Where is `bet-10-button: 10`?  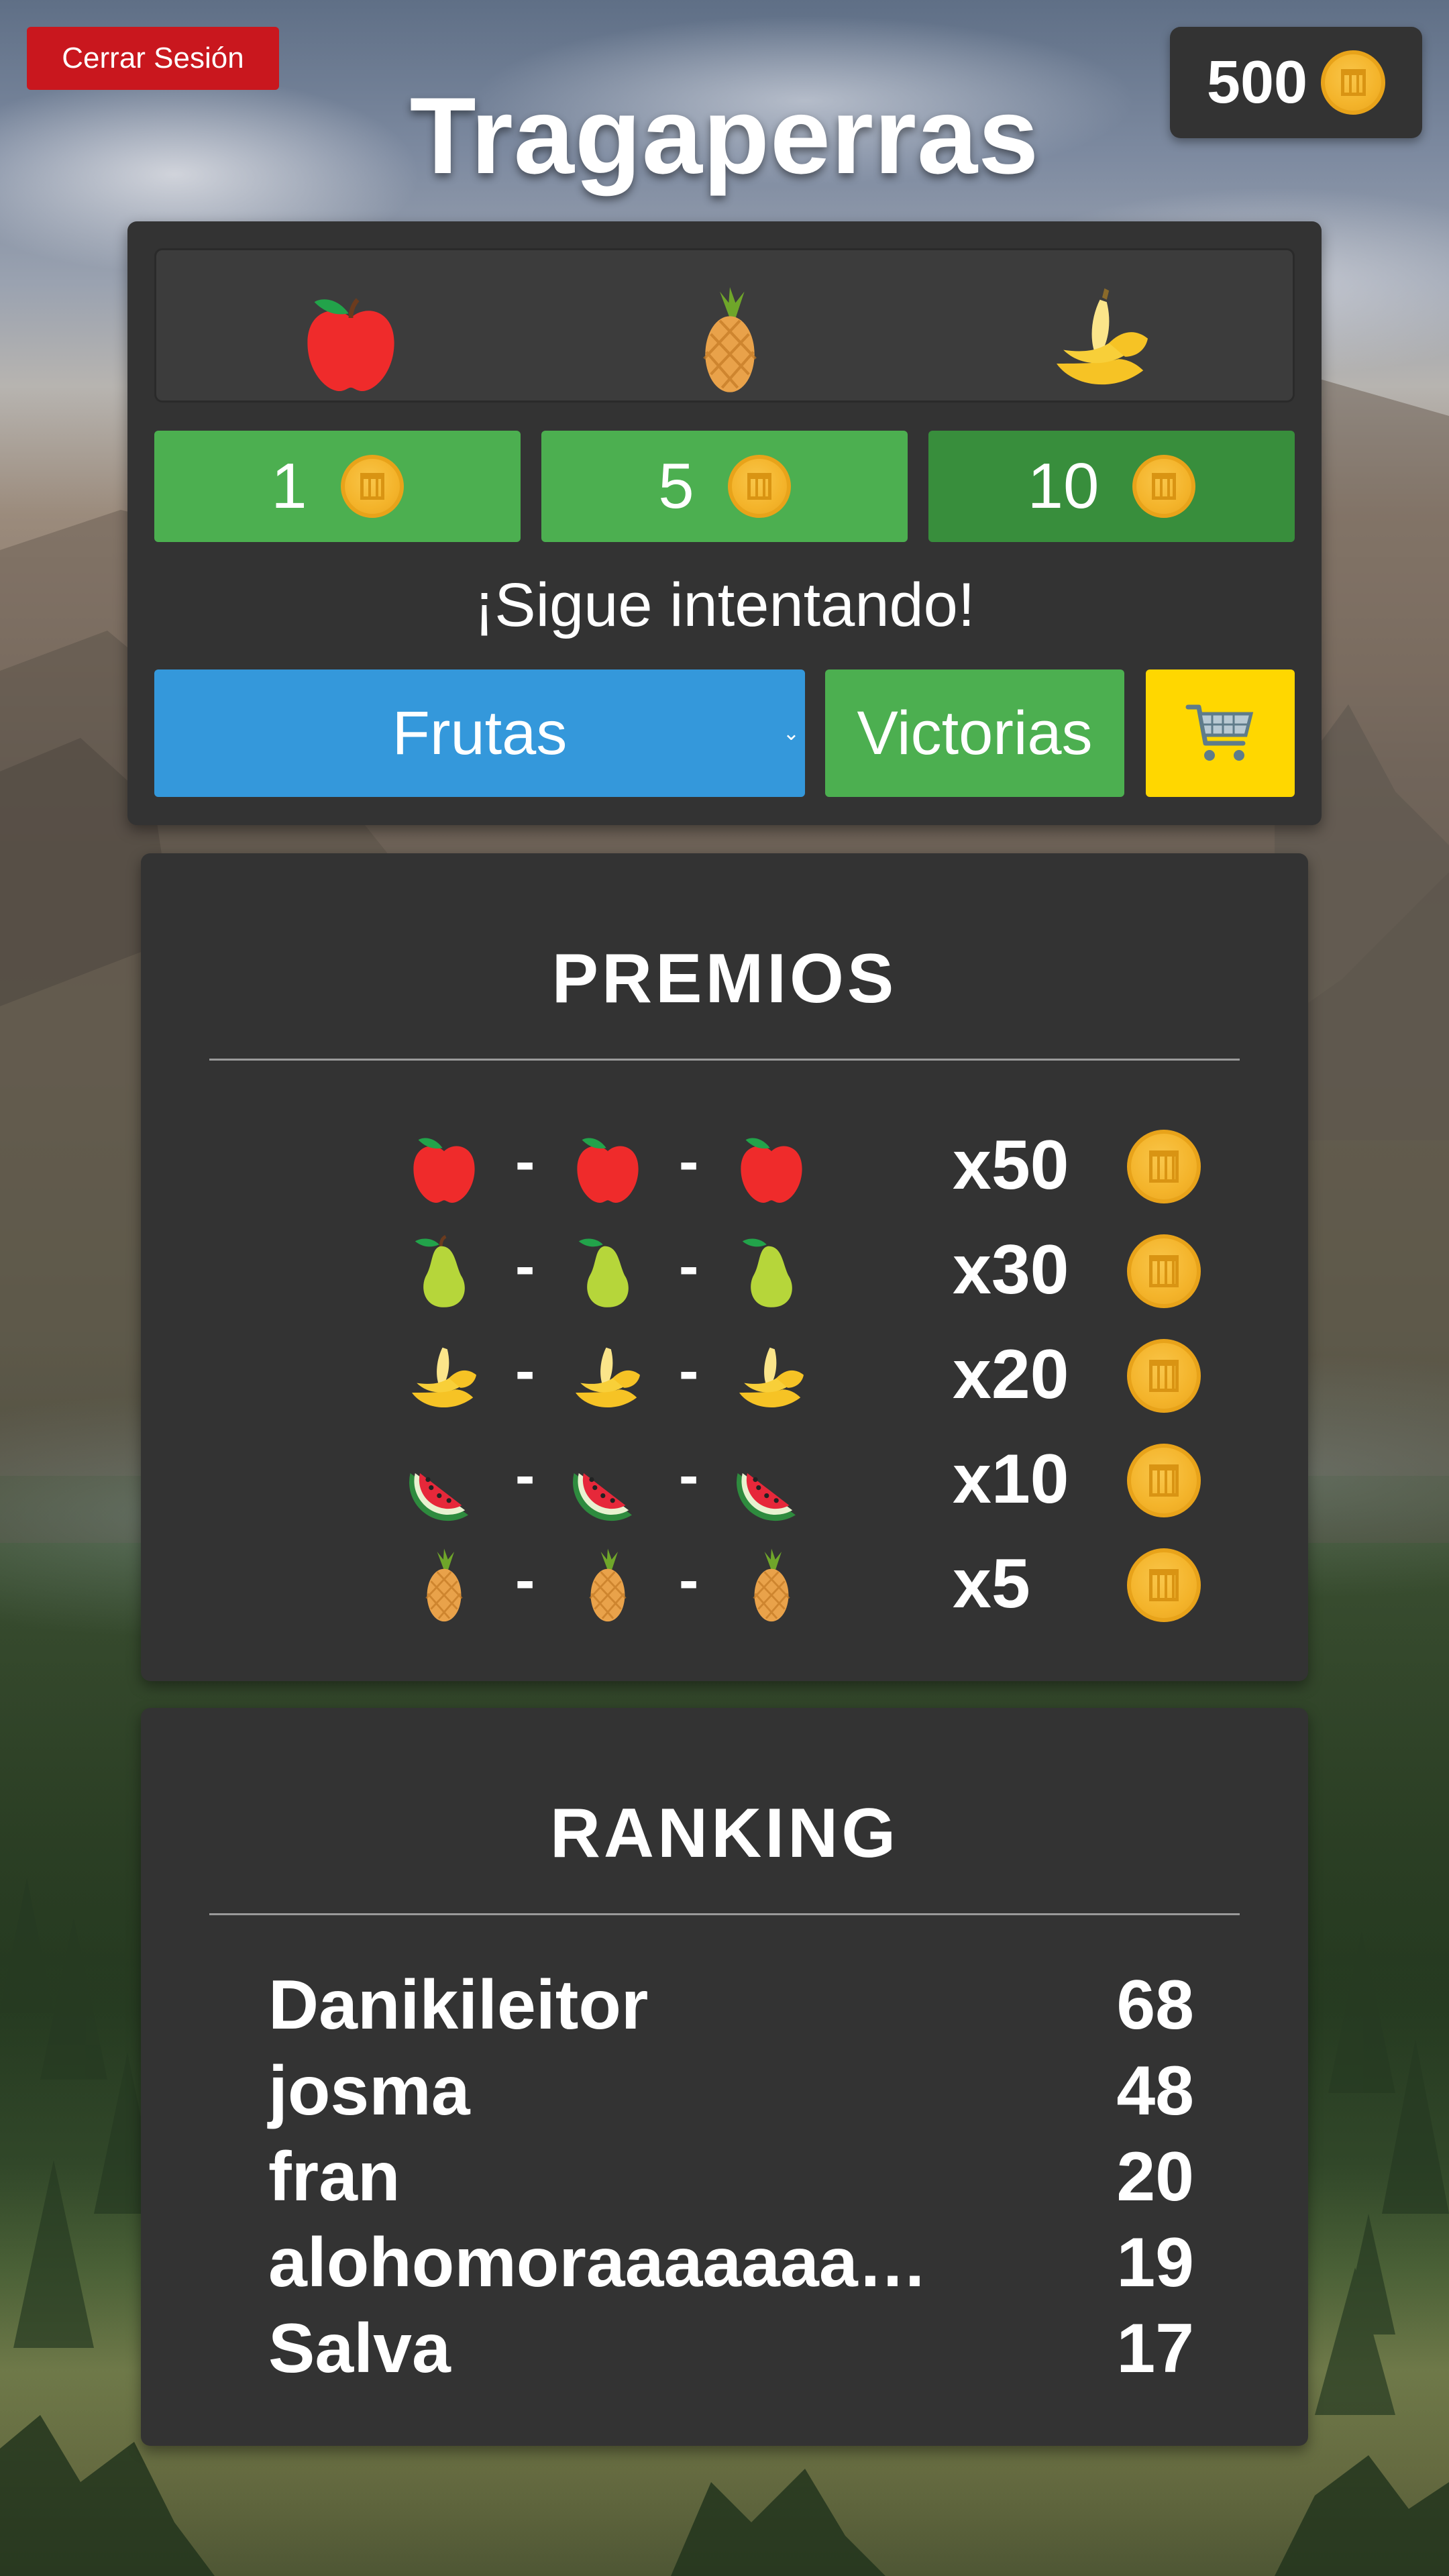 bet-10-button: 10 is located at coordinates (1111, 486).